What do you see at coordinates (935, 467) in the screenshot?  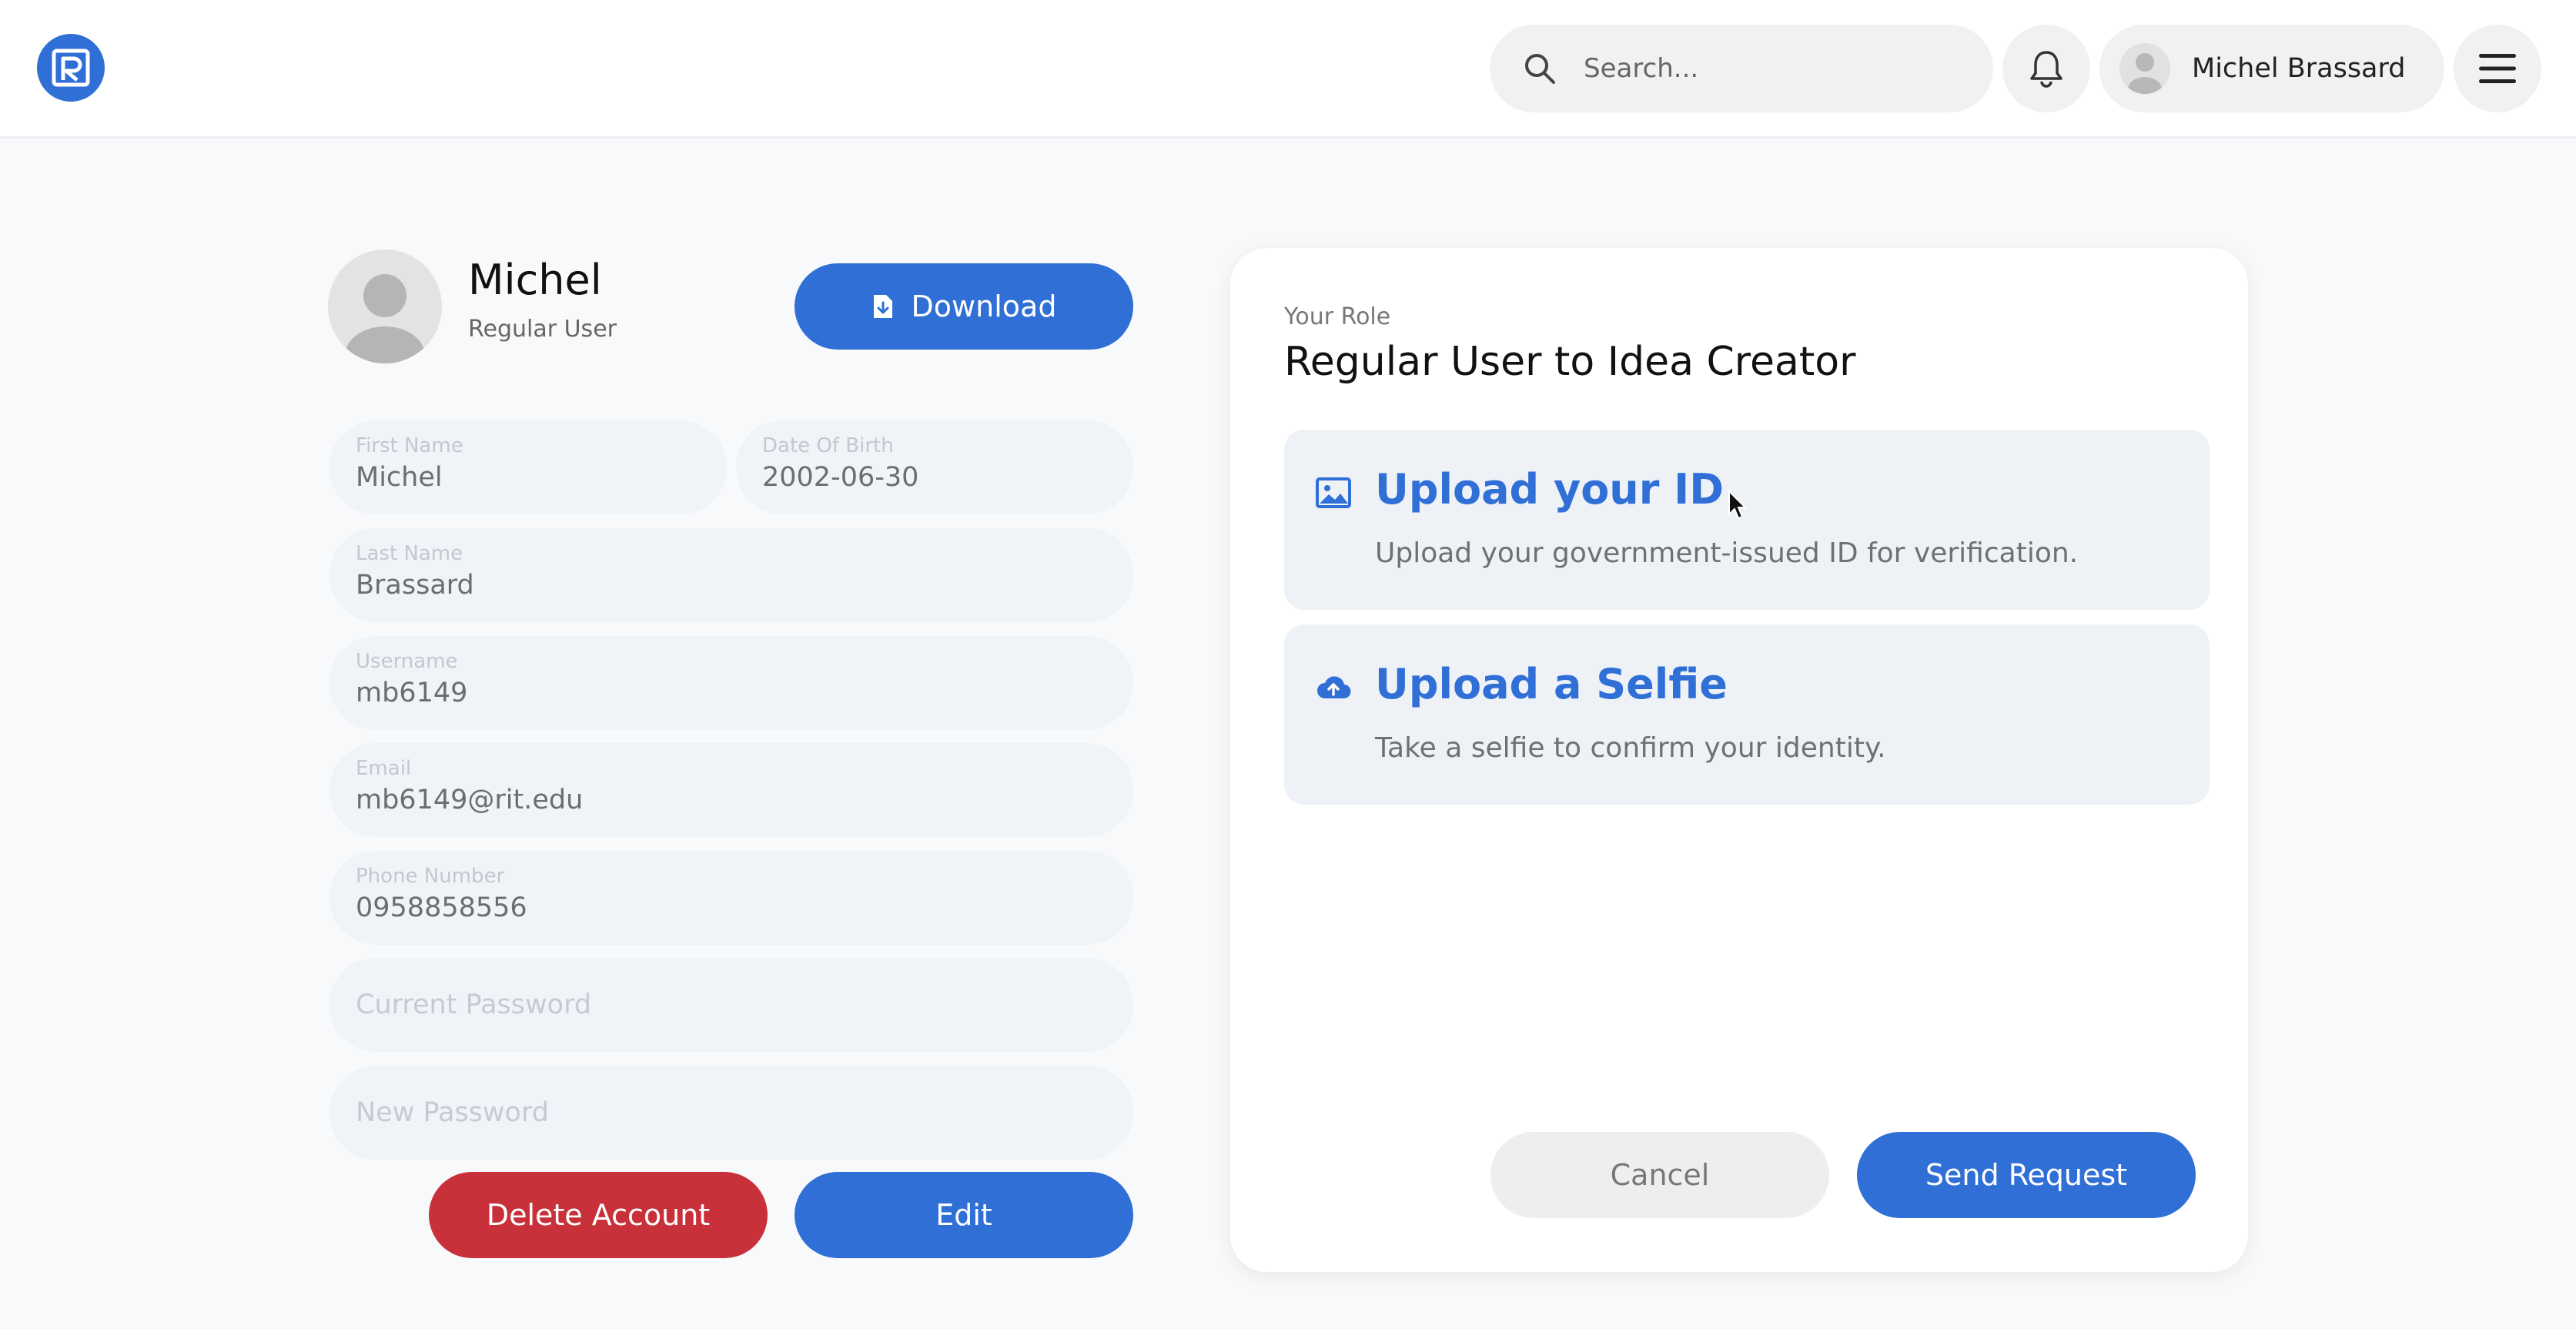 I see `date-of-birth-field: Date Of Birth 2002-06-30` at bounding box center [935, 467].